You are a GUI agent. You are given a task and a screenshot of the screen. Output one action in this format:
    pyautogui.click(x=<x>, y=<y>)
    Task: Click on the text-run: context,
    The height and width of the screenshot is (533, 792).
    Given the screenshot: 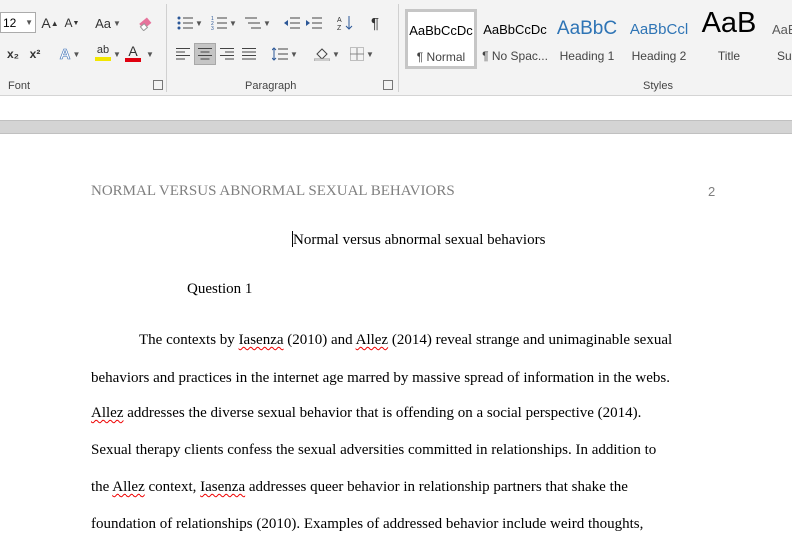 What is the action you would take?
    pyautogui.click(x=172, y=487)
    